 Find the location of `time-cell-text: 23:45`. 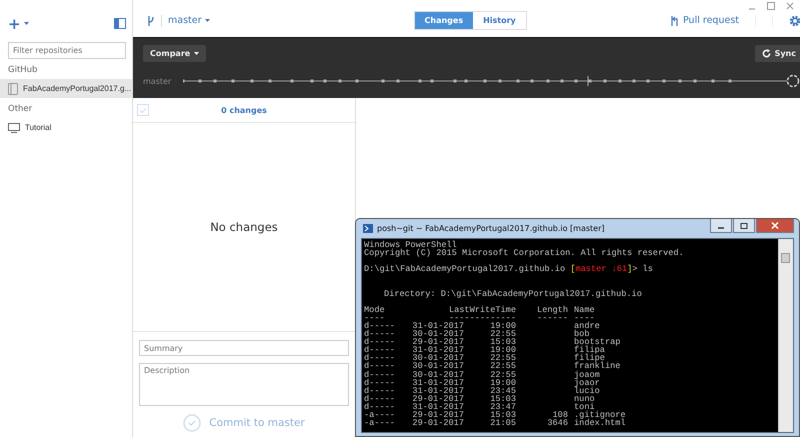

time-cell-text: 23:45 is located at coordinates (503, 390).